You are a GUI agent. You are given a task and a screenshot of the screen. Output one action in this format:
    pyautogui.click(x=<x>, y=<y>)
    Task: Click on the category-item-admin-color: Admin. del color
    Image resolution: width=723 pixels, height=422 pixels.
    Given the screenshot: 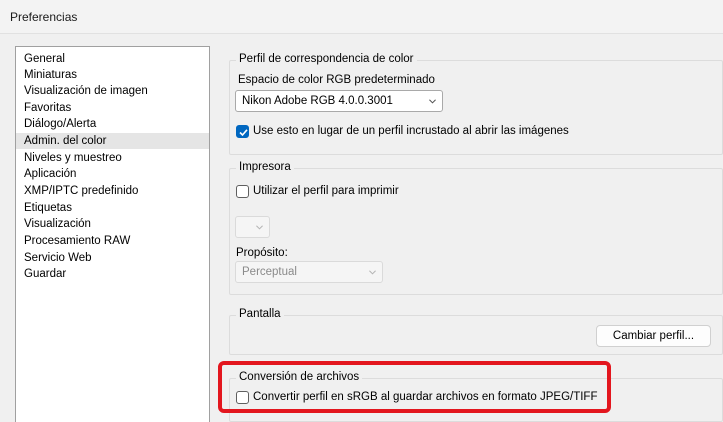 What is the action you would take?
    pyautogui.click(x=112, y=141)
    